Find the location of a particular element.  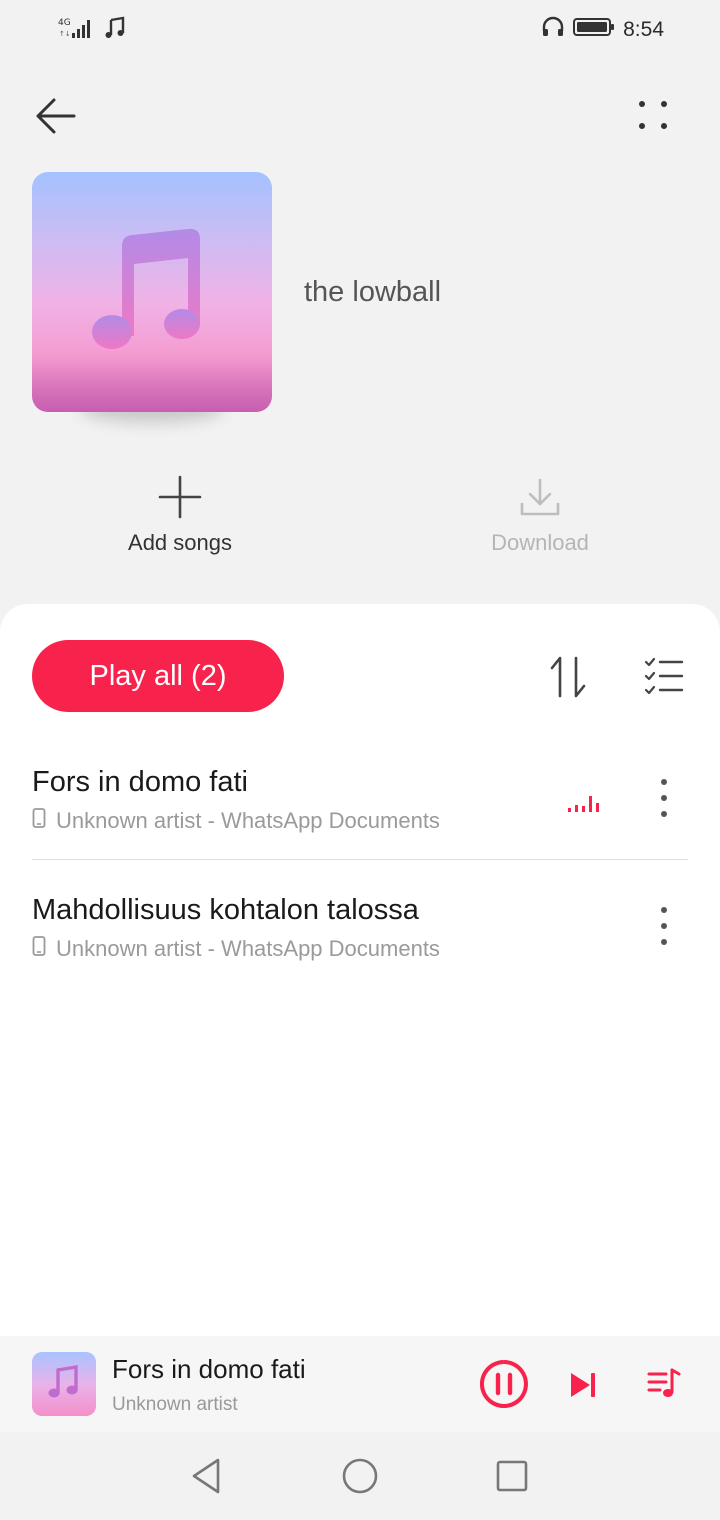

plus-icon is located at coordinates (180, 499).